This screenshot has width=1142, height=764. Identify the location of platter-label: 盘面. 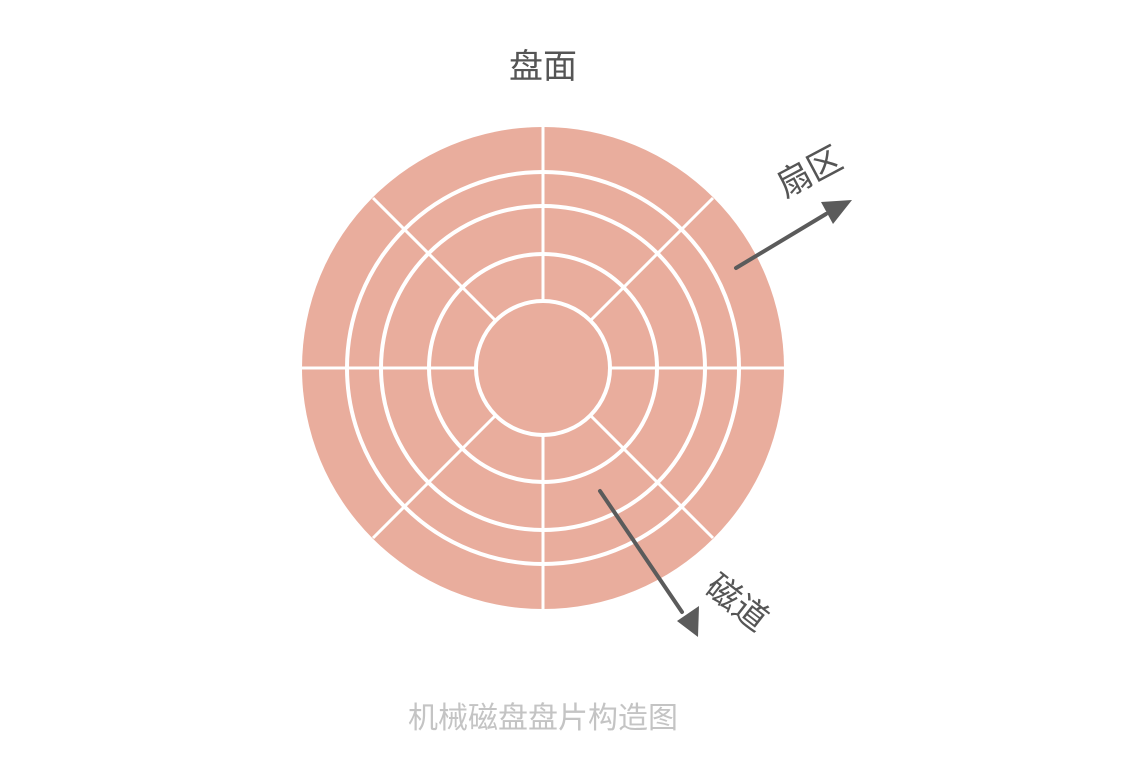
(543, 67).